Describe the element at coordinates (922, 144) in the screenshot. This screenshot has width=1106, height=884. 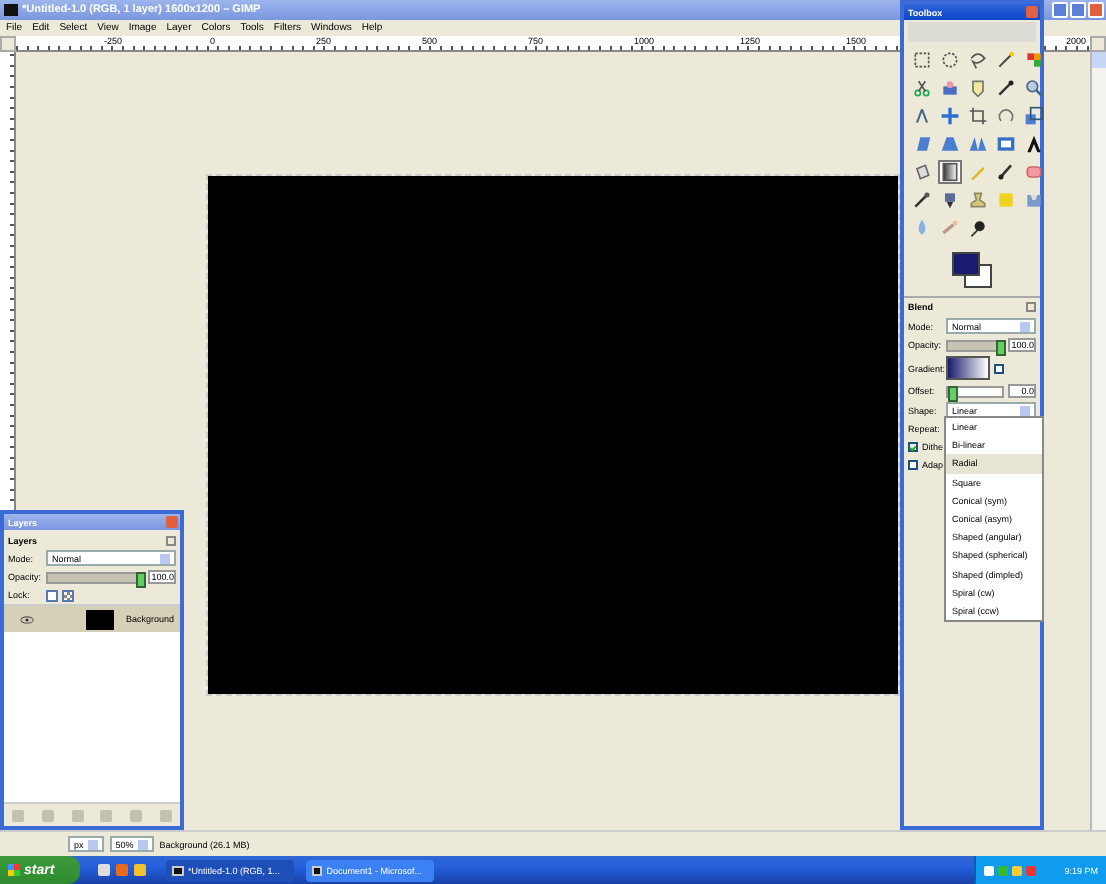
I see `shear-icon` at that location.